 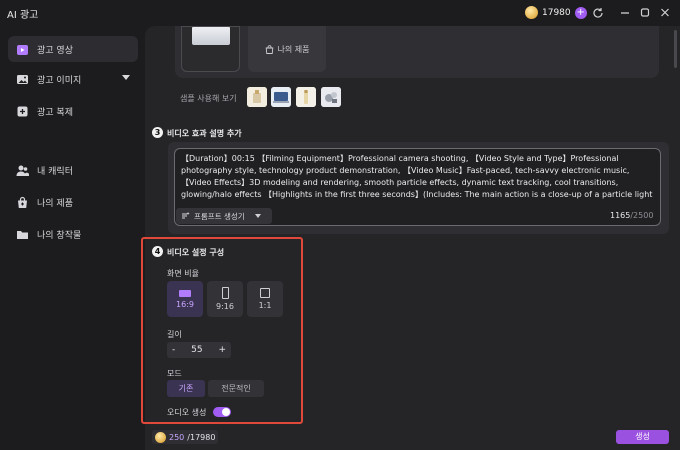 I want to click on portrait-icon, so click(x=225, y=293).